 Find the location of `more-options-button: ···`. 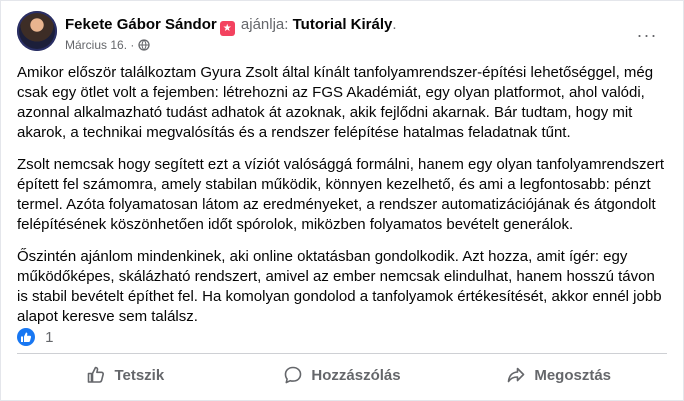

more-options-button: ··· is located at coordinates (647, 35).